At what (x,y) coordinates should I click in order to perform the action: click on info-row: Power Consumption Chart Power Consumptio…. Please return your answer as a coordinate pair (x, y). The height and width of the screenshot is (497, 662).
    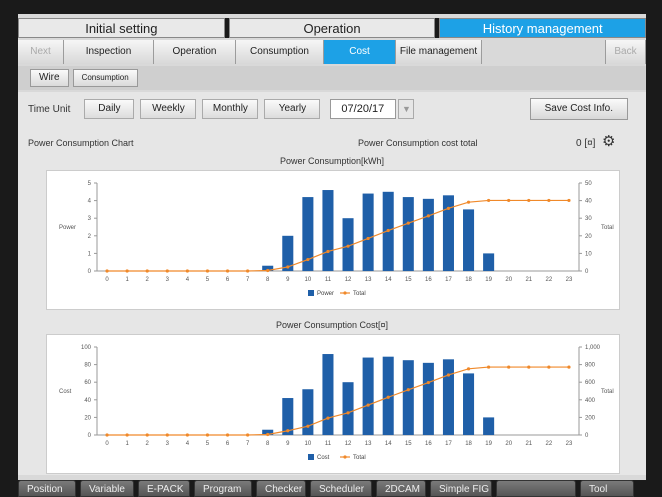
    Looking at the image, I should click on (332, 143).